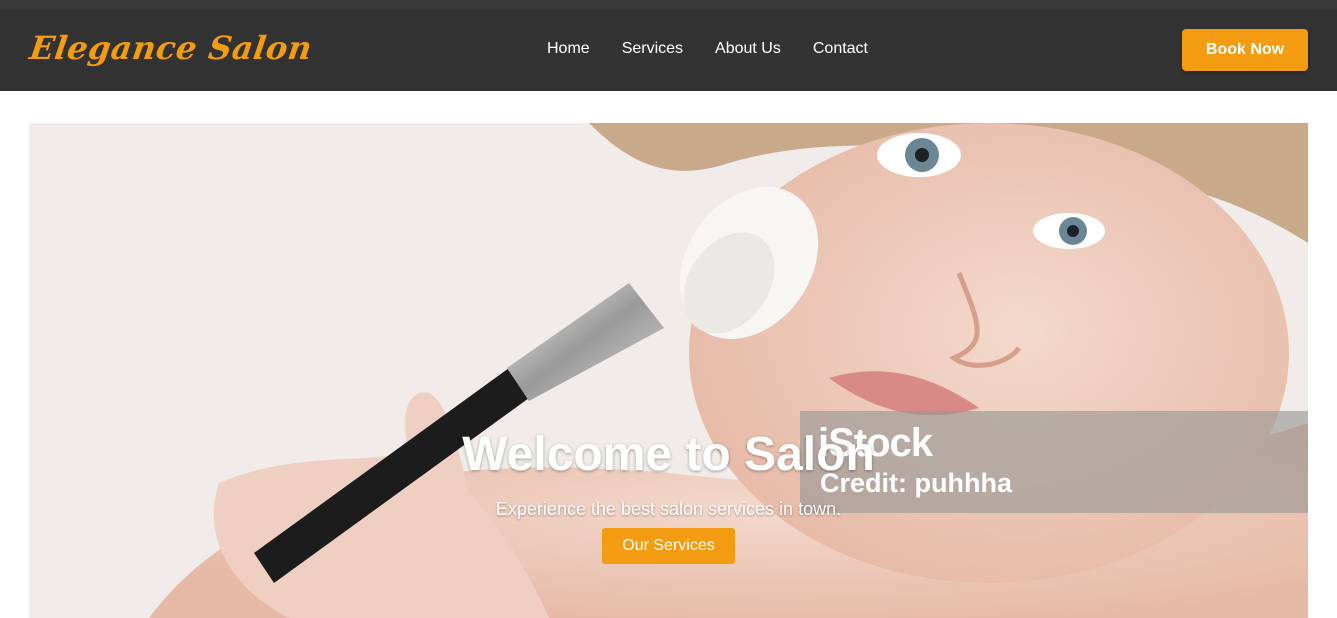 The image size is (1337, 618). What do you see at coordinates (668, 4) in the screenshot?
I see `top-border` at bounding box center [668, 4].